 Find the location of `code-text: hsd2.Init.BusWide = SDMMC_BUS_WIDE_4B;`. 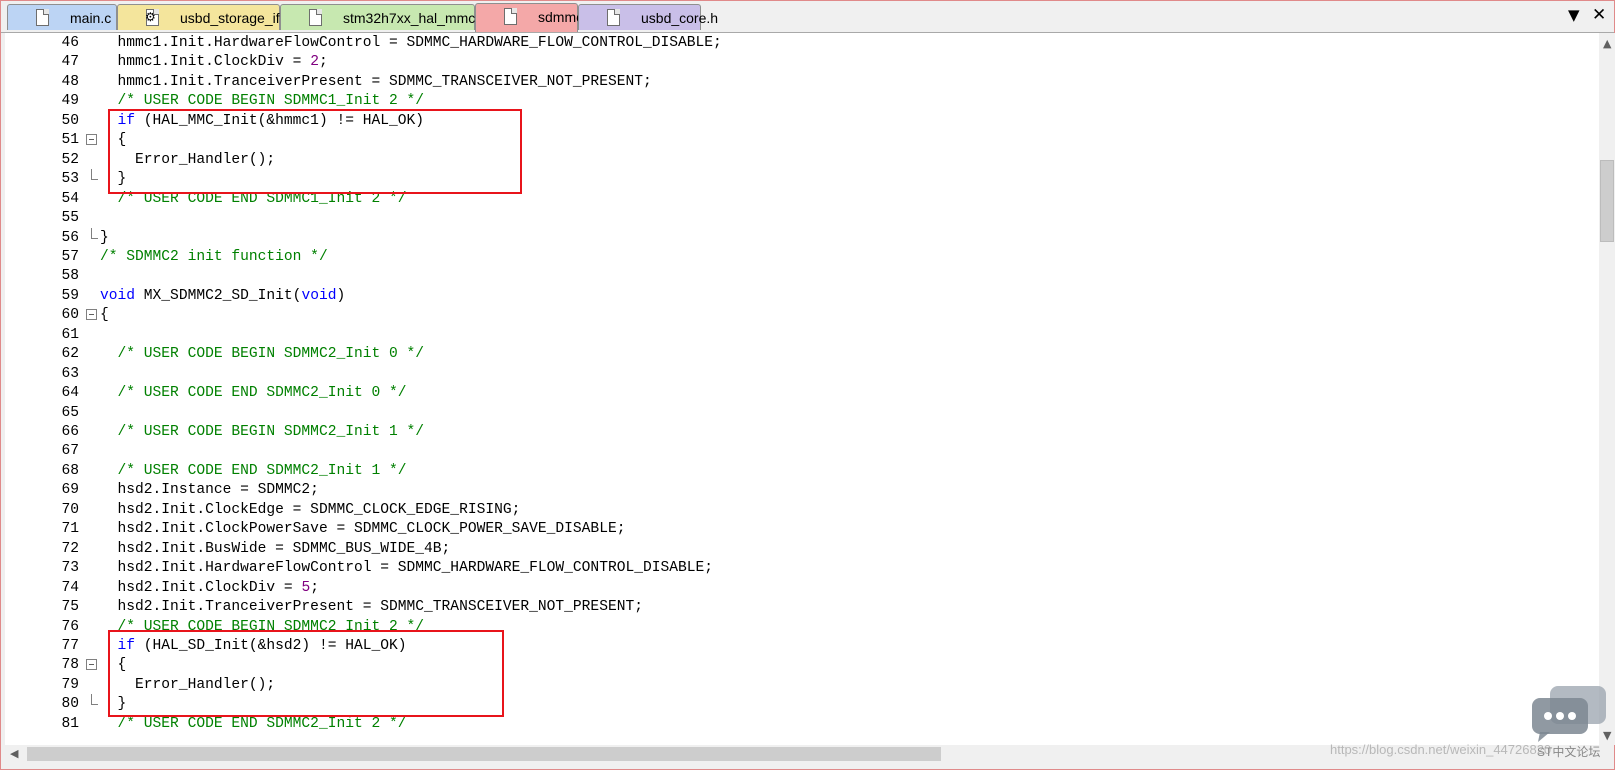

code-text: hsd2.Init.BusWide = SDMMC_BUS_WIDE_4B; is located at coordinates (275, 548).